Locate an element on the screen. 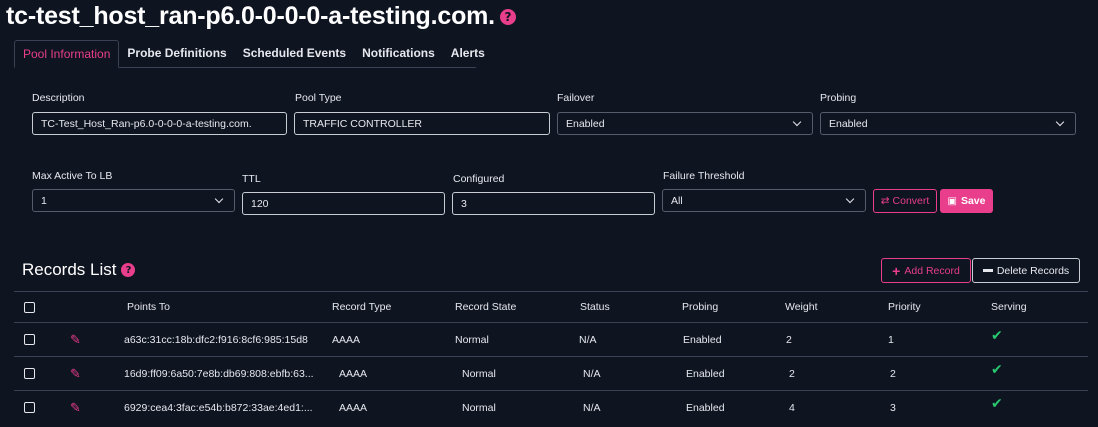 The width and height of the screenshot is (1098, 427). add-record-button: + Add Record is located at coordinates (926, 270).